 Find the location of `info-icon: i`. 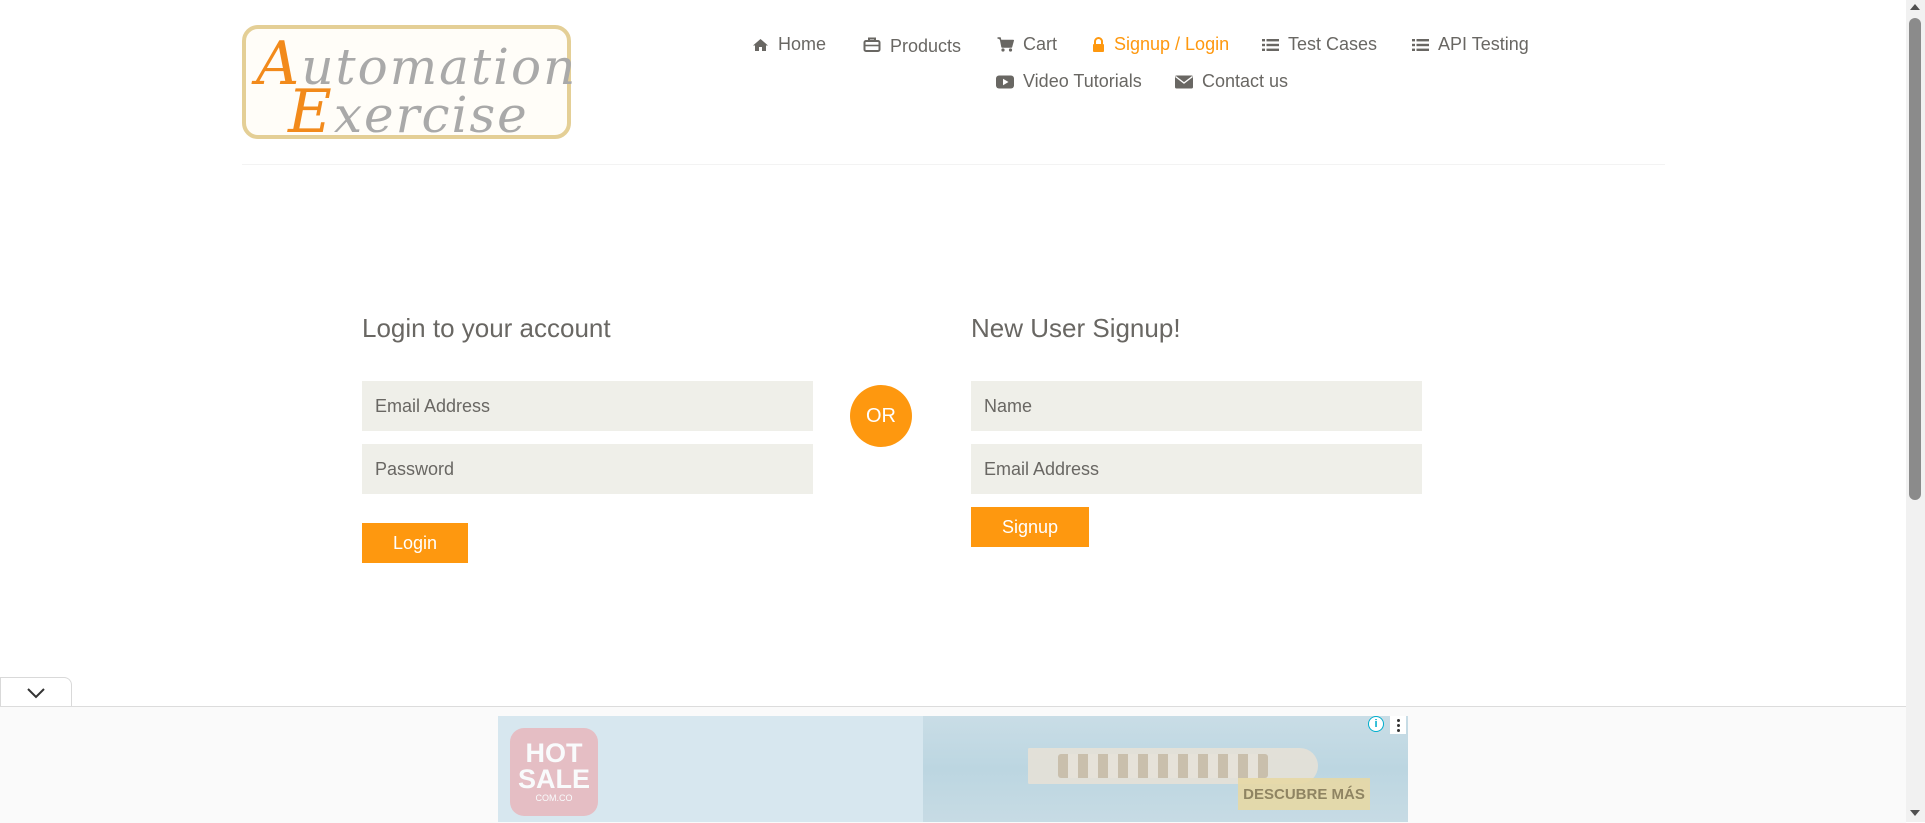

info-icon: i is located at coordinates (1376, 724).